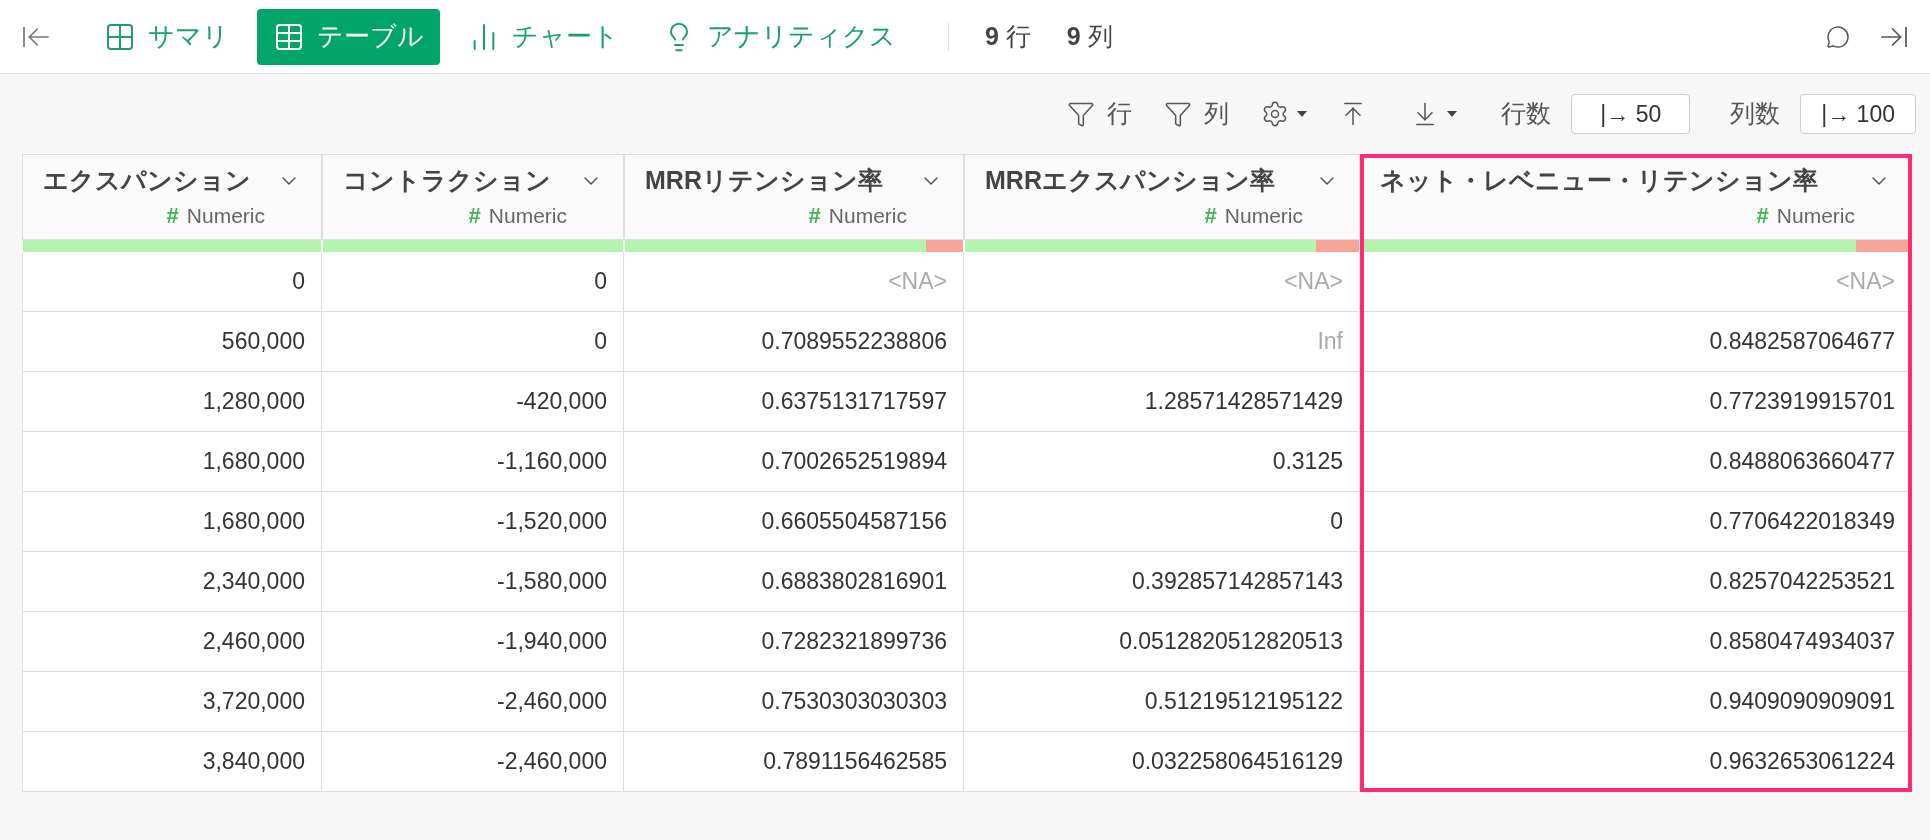 The image size is (1930, 840). Describe the element at coordinates (1162, 582) in the screenshot. I see `table-cell: 0.392857142857143` at that location.